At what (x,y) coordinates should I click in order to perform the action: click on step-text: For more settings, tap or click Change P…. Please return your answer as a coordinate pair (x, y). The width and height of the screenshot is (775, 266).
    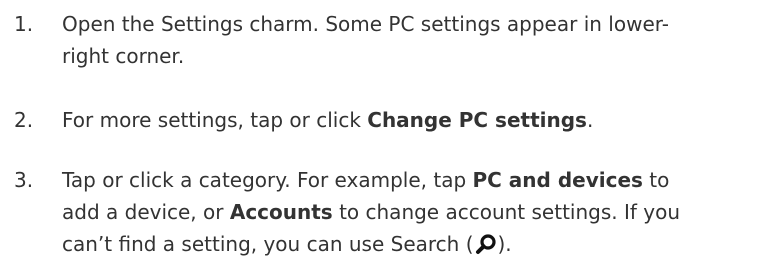
    Looking at the image, I should click on (412, 120).